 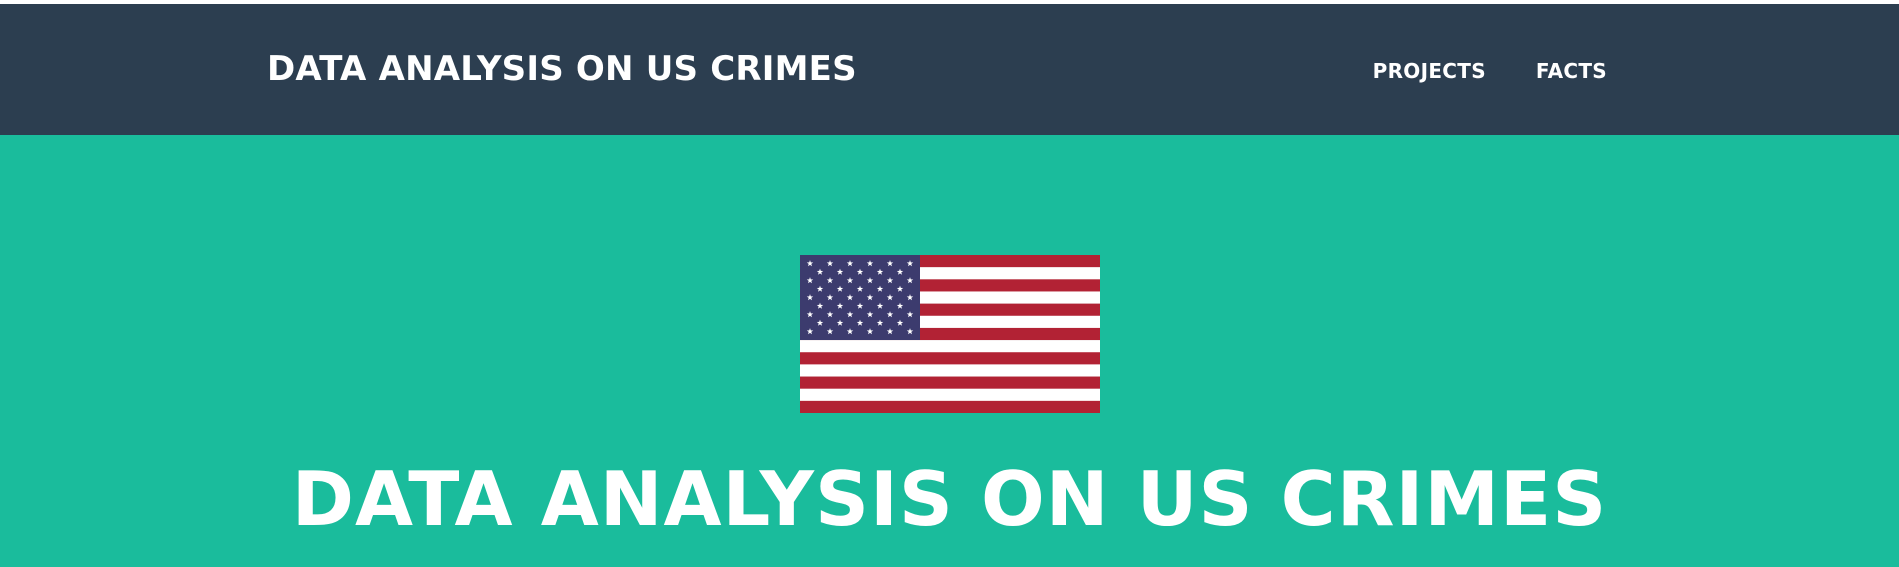 I want to click on flag-canton, so click(x=860, y=297).